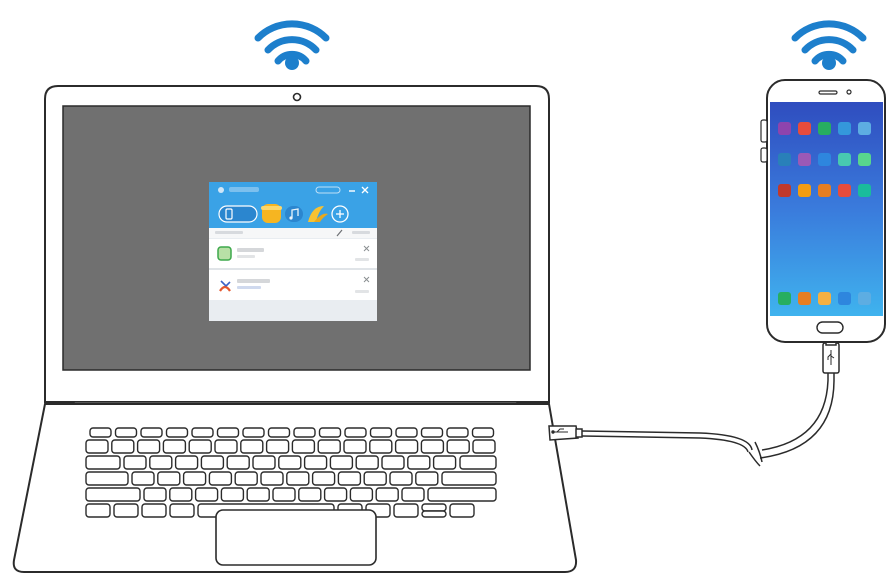 This screenshot has width=888, height=574. I want to click on pot-icon, so click(271, 213).